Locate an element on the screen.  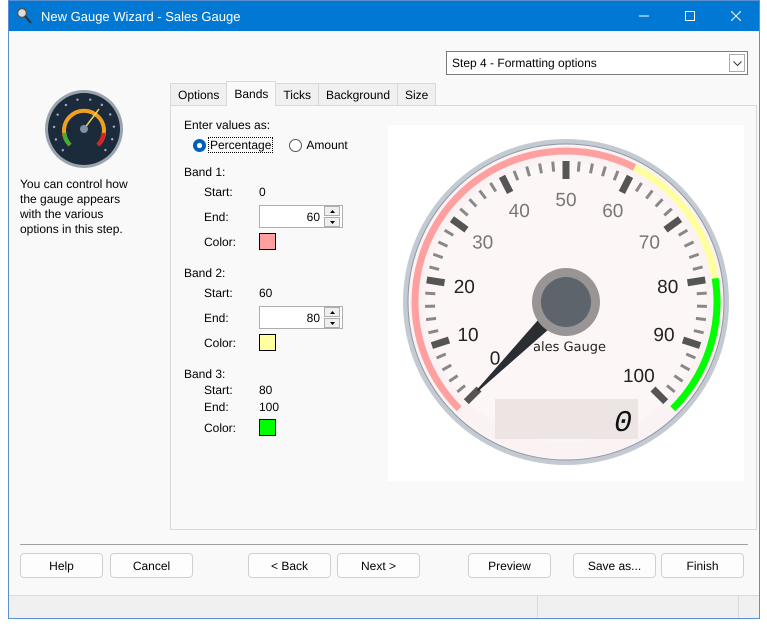
start-value: 80 is located at coordinates (265, 389).